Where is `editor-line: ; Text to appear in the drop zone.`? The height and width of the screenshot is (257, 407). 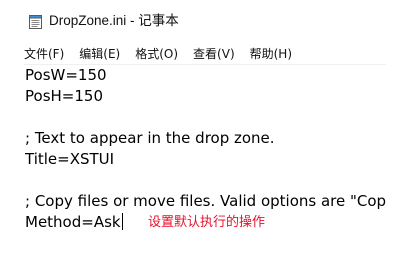
editor-line: ; Text to appear in the drop zone. is located at coordinates (150, 138).